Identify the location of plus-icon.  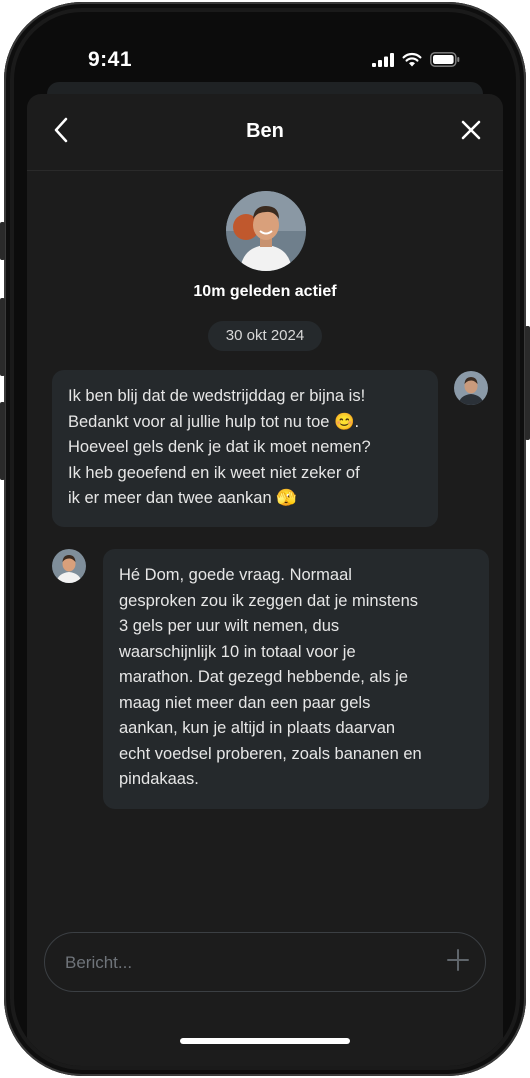
(458, 962).